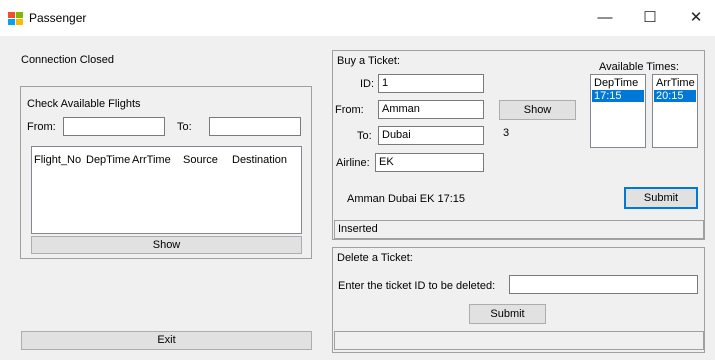 The height and width of the screenshot is (360, 715). I want to click on show-flights-button: Show, so click(166, 245).